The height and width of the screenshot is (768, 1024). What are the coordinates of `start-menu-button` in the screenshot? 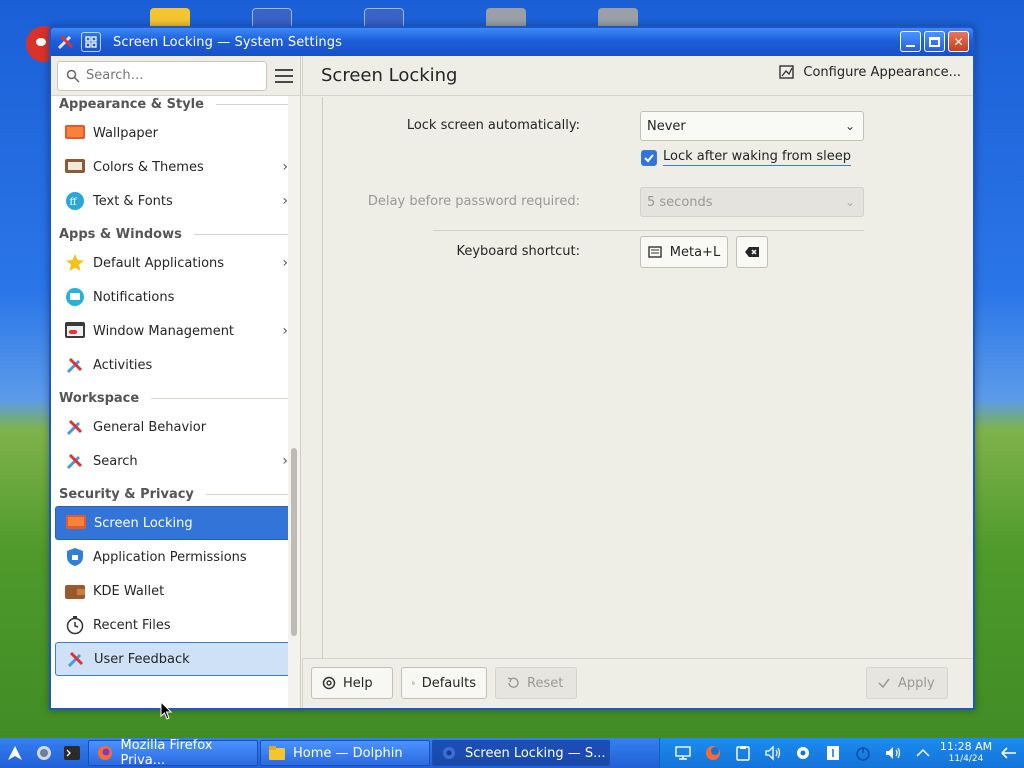 It's located at (15, 753).